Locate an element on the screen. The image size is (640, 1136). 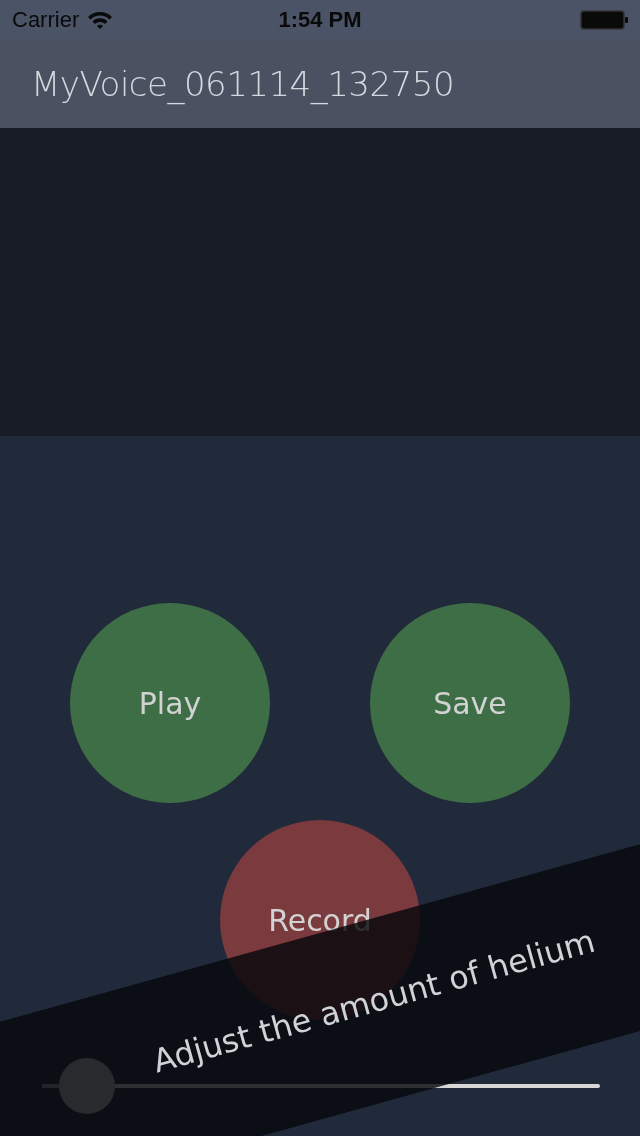
battery-icon is located at coordinates (605, 20).